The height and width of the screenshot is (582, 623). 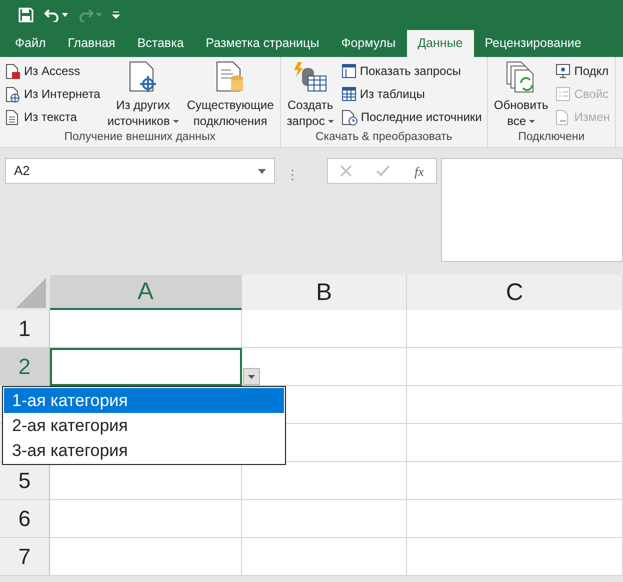 What do you see at coordinates (52, 71) in the screenshot?
I see `ribbon-button: Из Access` at bounding box center [52, 71].